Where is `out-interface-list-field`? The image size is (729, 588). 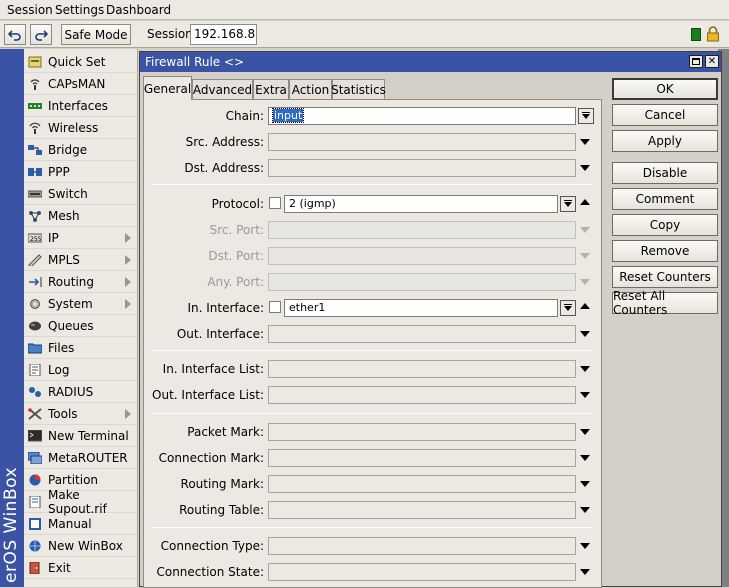
out-interface-list-field is located at coordinates (422, 395).